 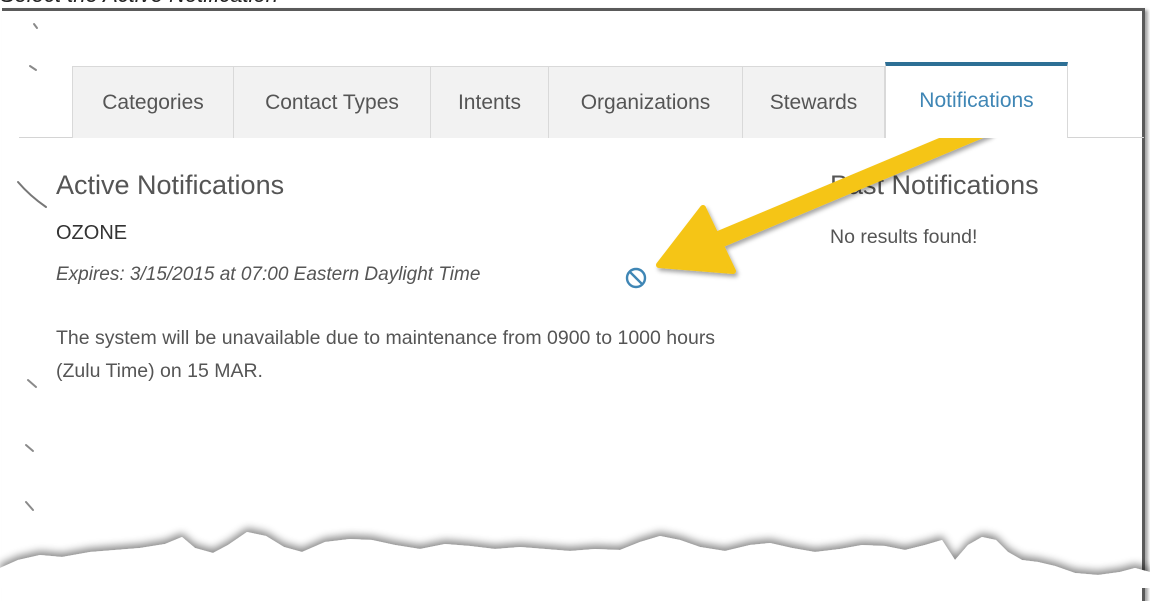 What do you see at coordinates (332, 102) in the screenshot?
I see `tab-contact-types: Contact Types` at bounding box center [332, 102].